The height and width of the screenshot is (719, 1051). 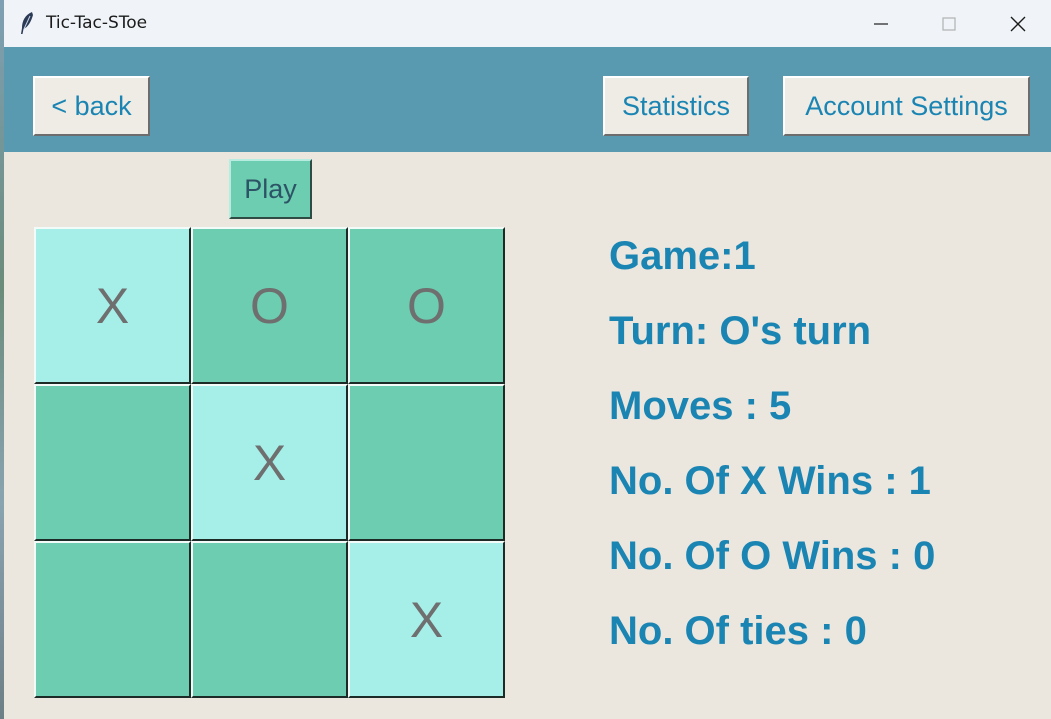 I want to click on board-cell-2: O, so click(x=269, y=305).